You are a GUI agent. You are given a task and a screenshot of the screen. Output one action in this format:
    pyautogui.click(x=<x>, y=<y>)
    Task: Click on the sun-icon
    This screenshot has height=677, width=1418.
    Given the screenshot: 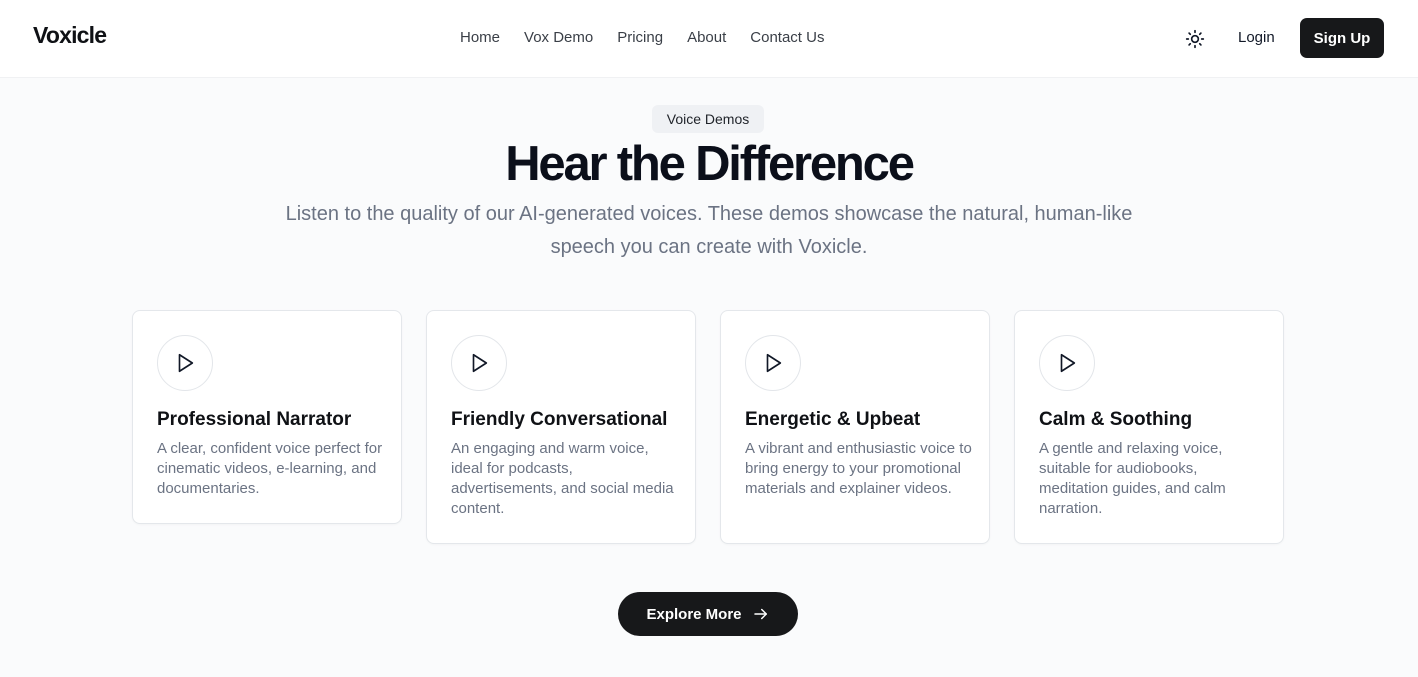 What is the action you would take?
    pyautogui.click(x=1195, y=39)
    